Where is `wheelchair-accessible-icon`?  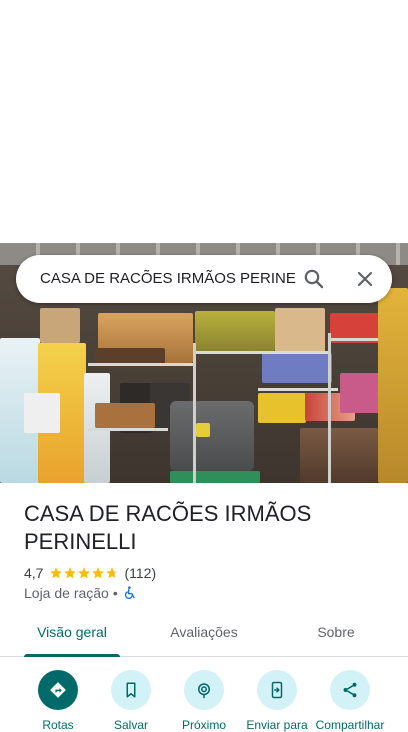
wheelchair-accessible-icon is located at coordinates (130, 593).